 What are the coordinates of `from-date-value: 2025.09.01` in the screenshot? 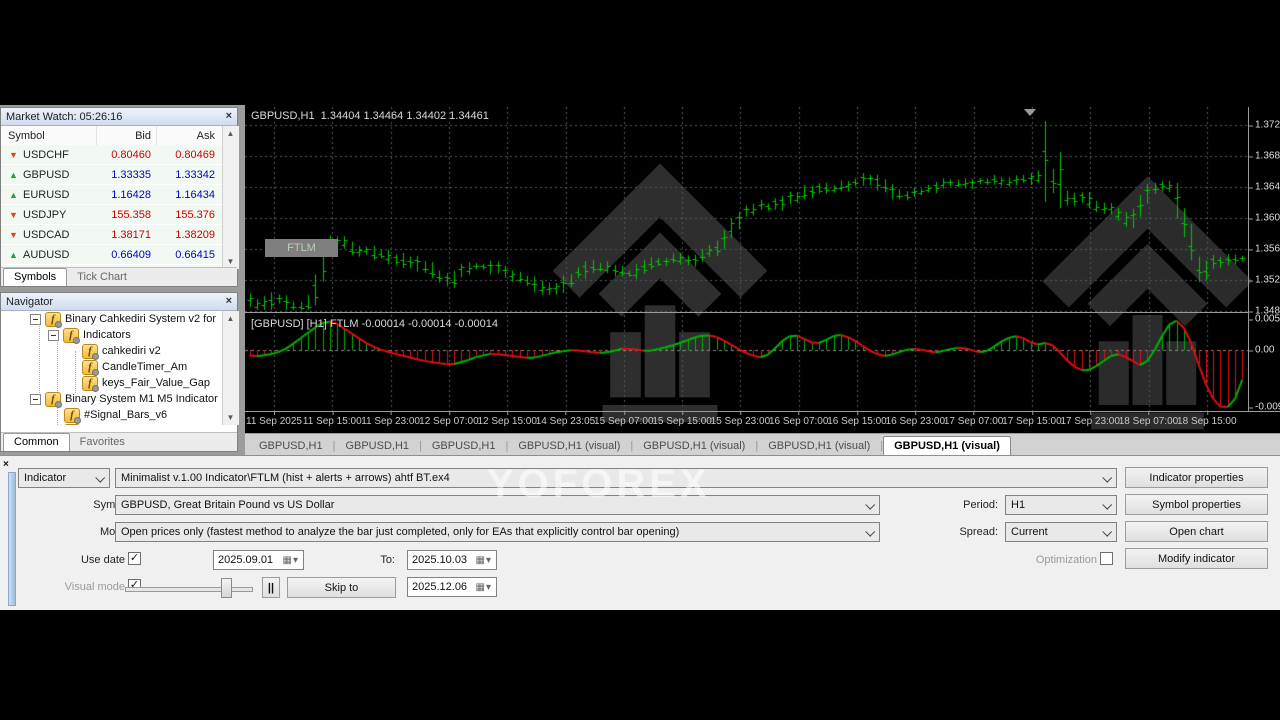 It's located at (246, 560).